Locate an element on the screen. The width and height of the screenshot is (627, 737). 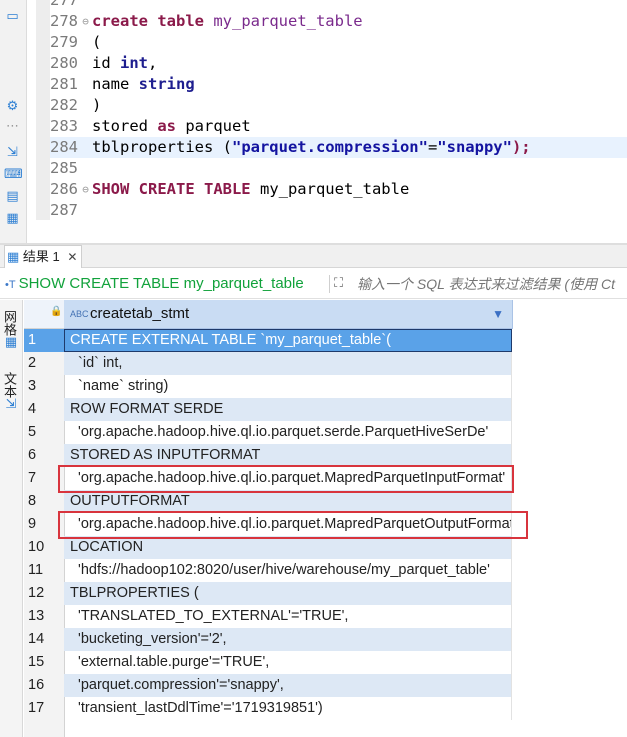
query-text: •T SHOW CREATE TABLE my_parquet_table is located at coordinates (154, 284).